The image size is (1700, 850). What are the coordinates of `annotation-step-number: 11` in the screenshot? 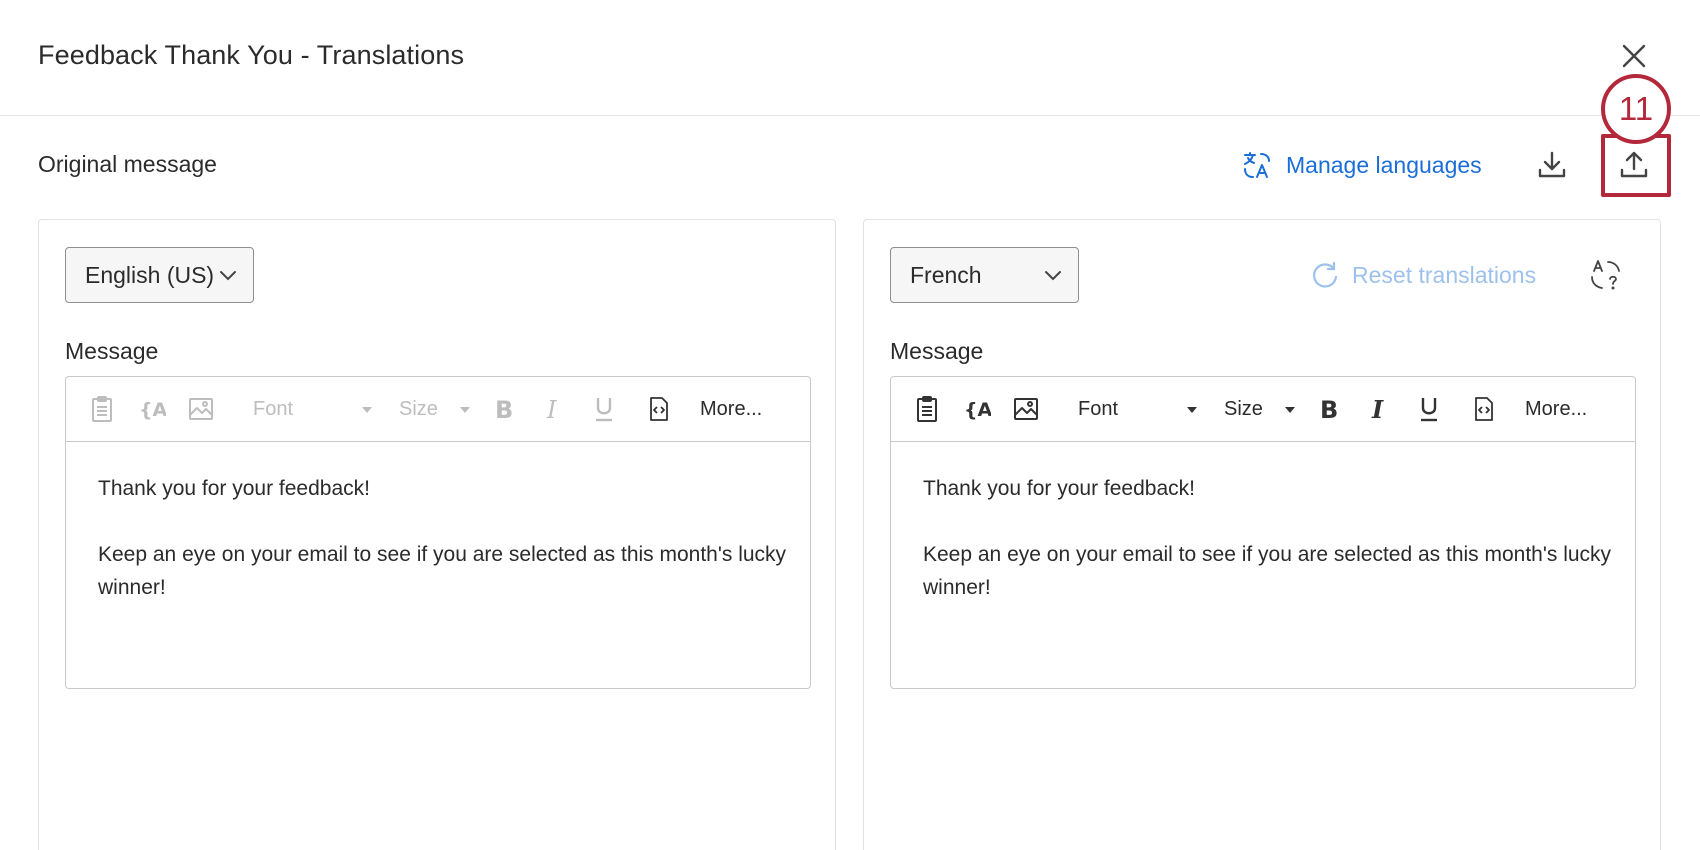 It's located at (1636, 109).